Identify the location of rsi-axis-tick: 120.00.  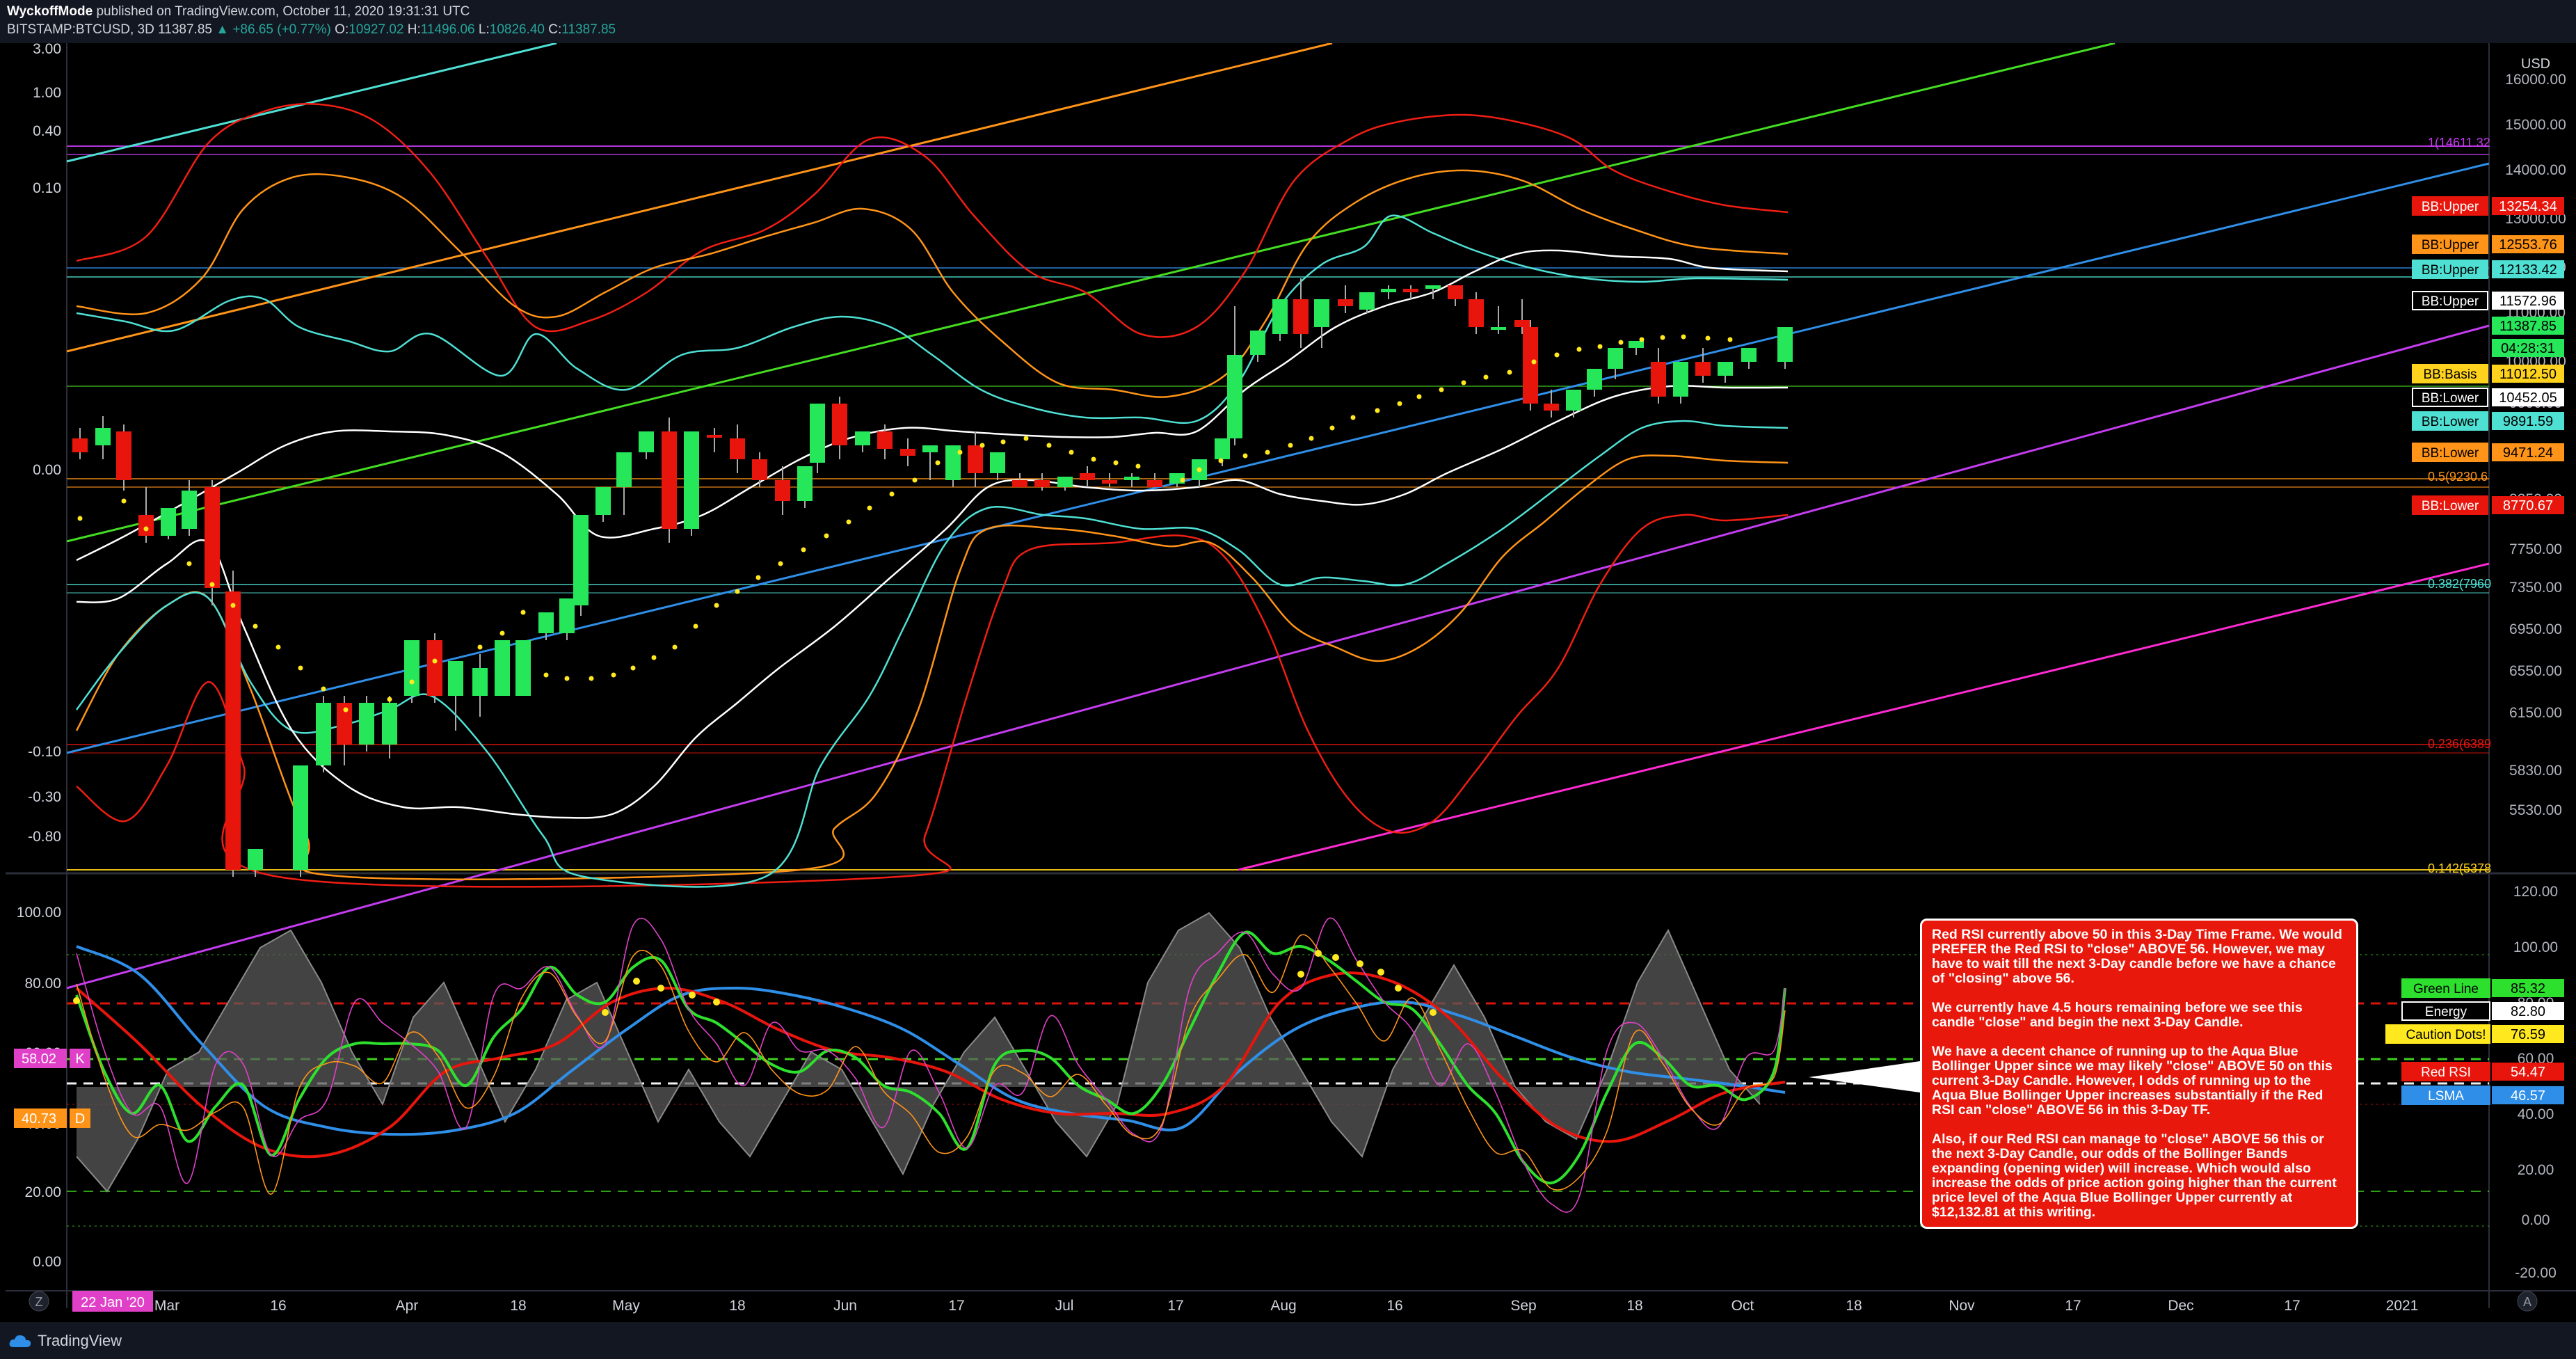
(2535, 892).